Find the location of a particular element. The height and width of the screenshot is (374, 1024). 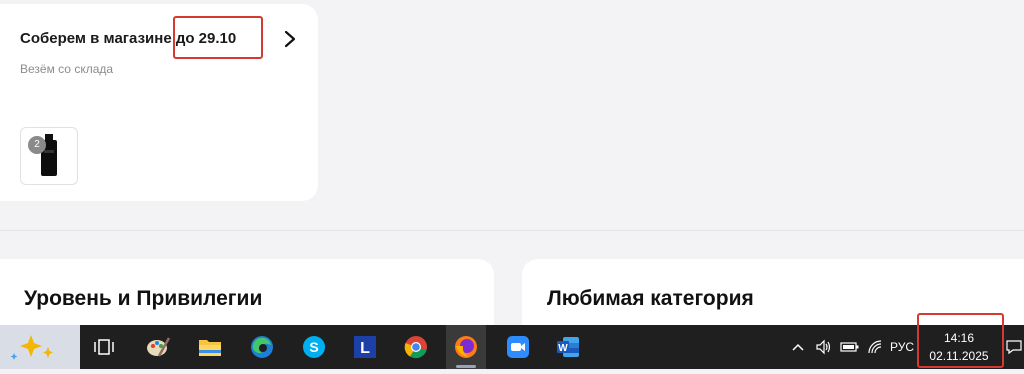

levels-privileges-title: Уровень и Привилегии is located at coordinates (143, 298).